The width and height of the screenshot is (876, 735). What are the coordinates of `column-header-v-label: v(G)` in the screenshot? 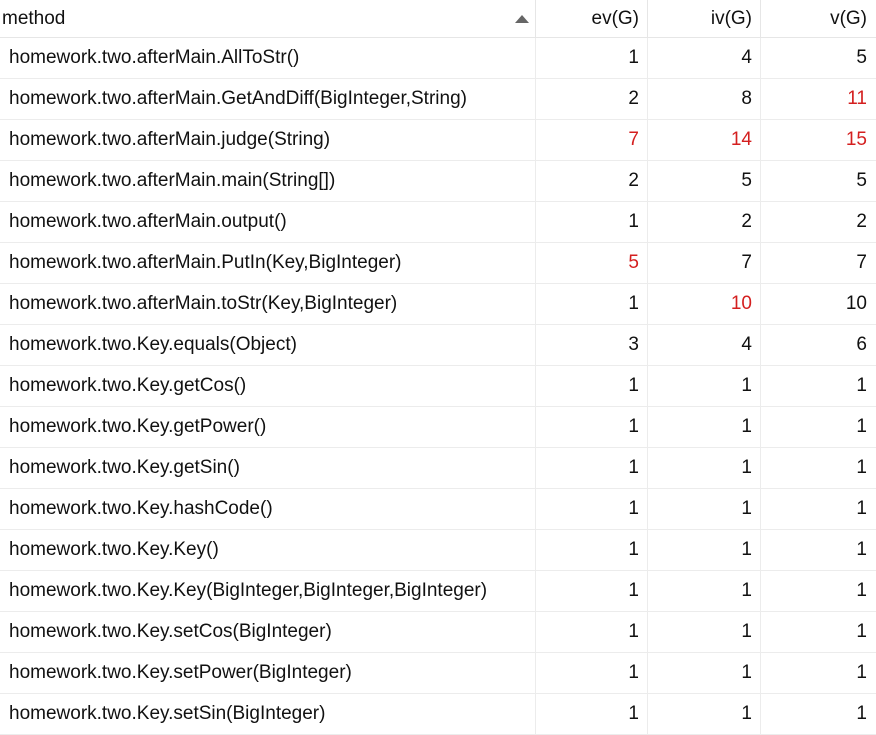 It's located at (848, 18).